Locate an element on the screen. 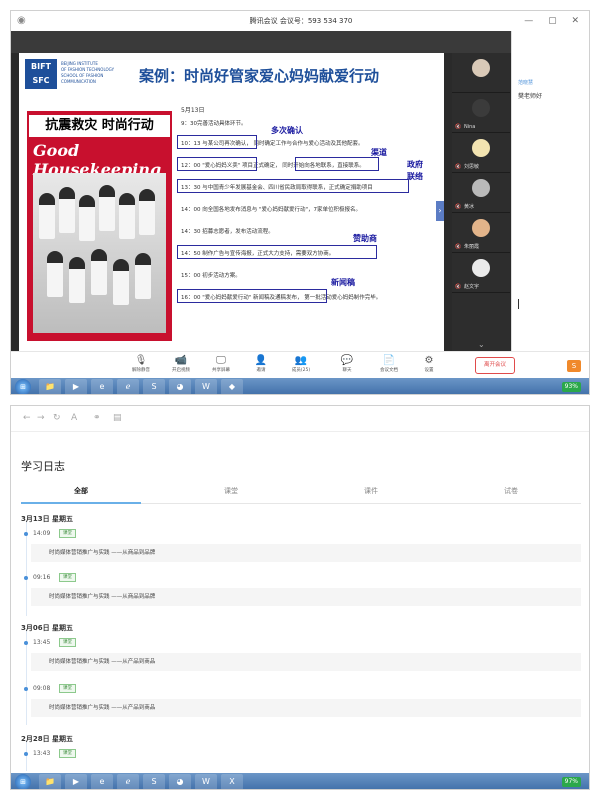  tab-all: 全部 is located at coordinates (81, 491).